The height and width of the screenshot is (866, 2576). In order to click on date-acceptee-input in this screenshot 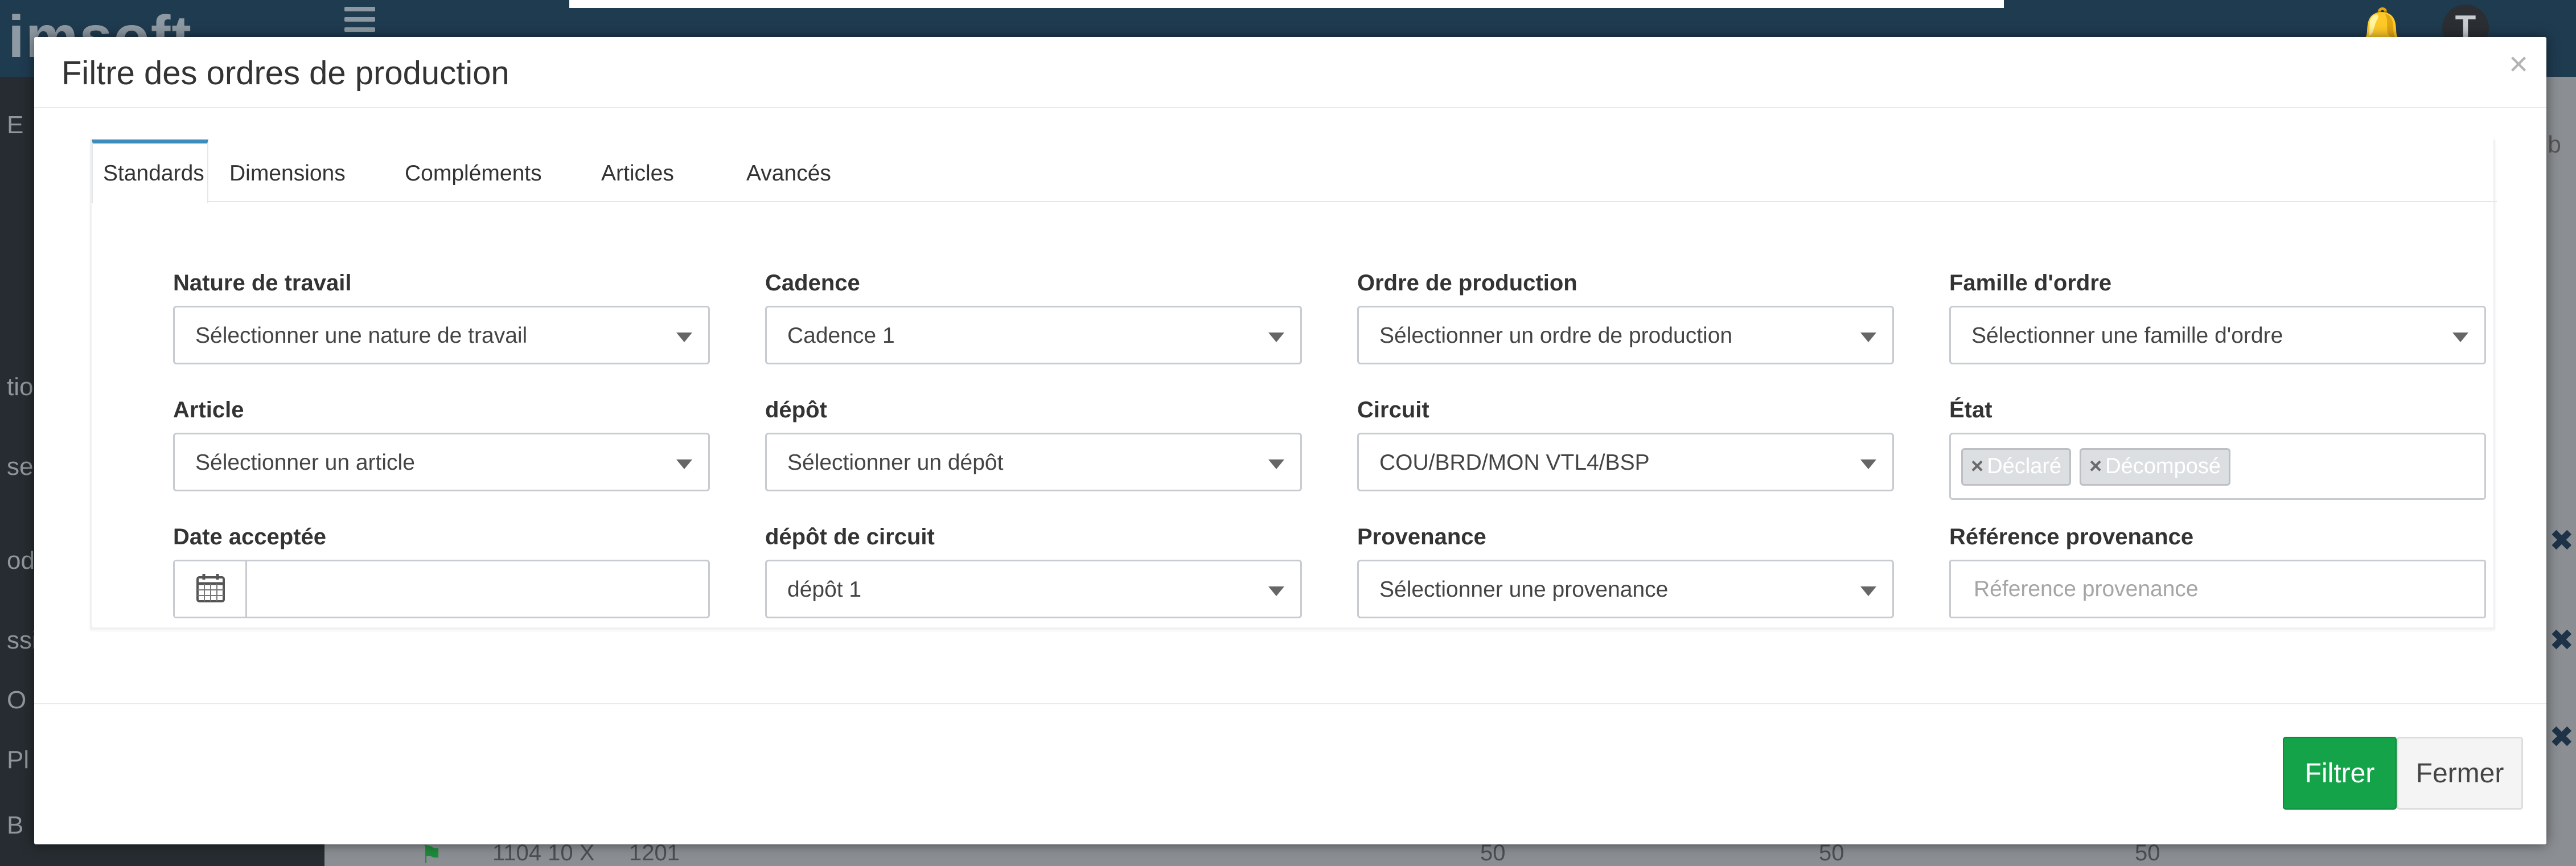, I will do `click(478, 589)`.